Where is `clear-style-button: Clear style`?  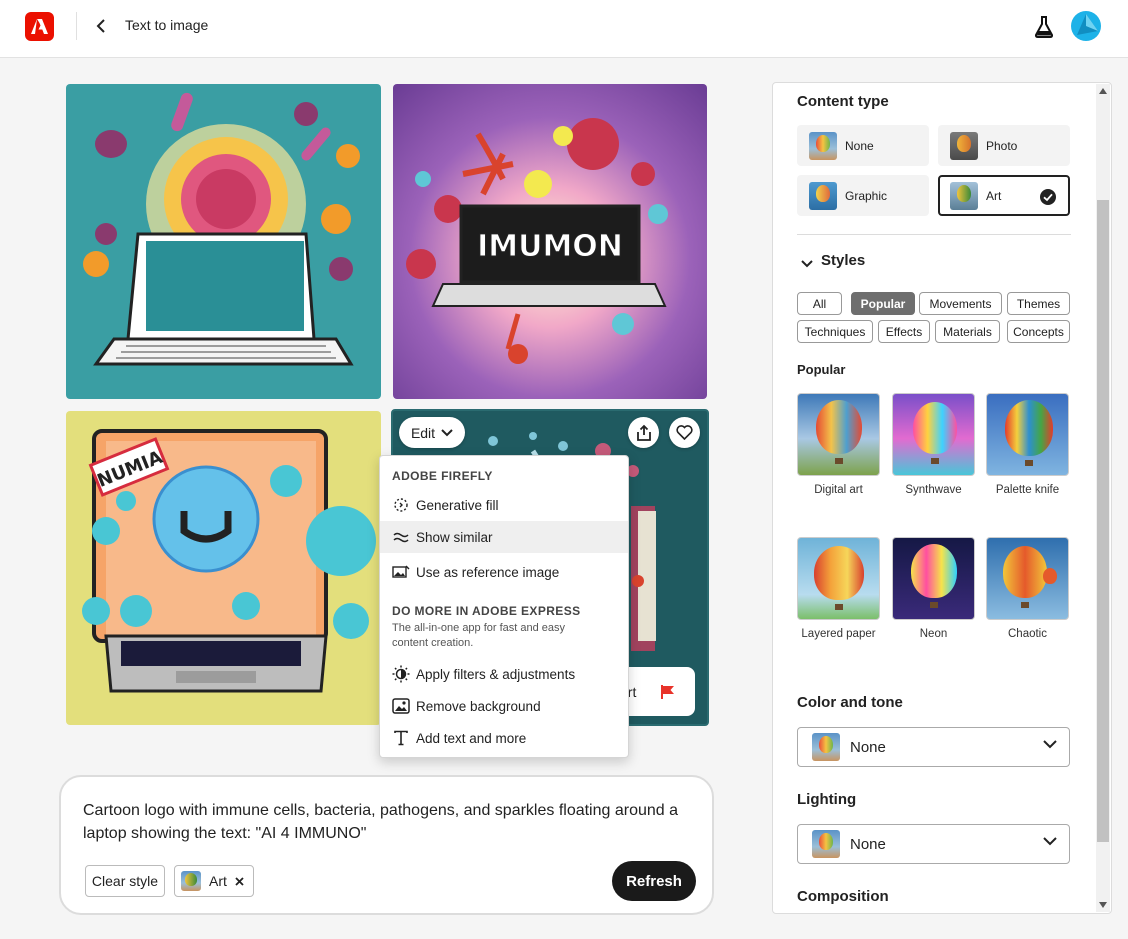
clear-style-button: Clear style is located at coordinates (125, 881).